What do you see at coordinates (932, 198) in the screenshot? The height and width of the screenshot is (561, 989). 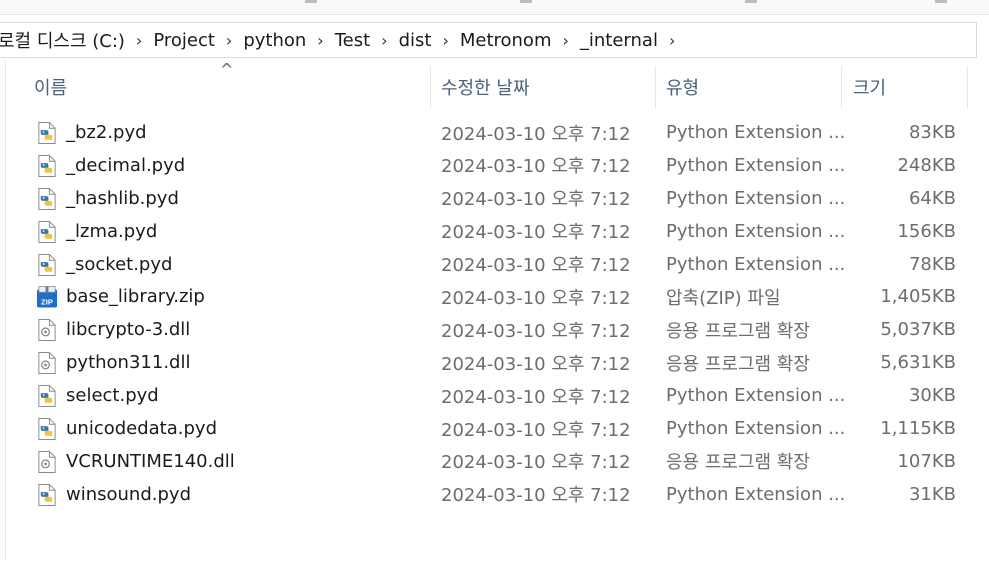 I see `file-size: 64KB` at bounding box center [932, 198].